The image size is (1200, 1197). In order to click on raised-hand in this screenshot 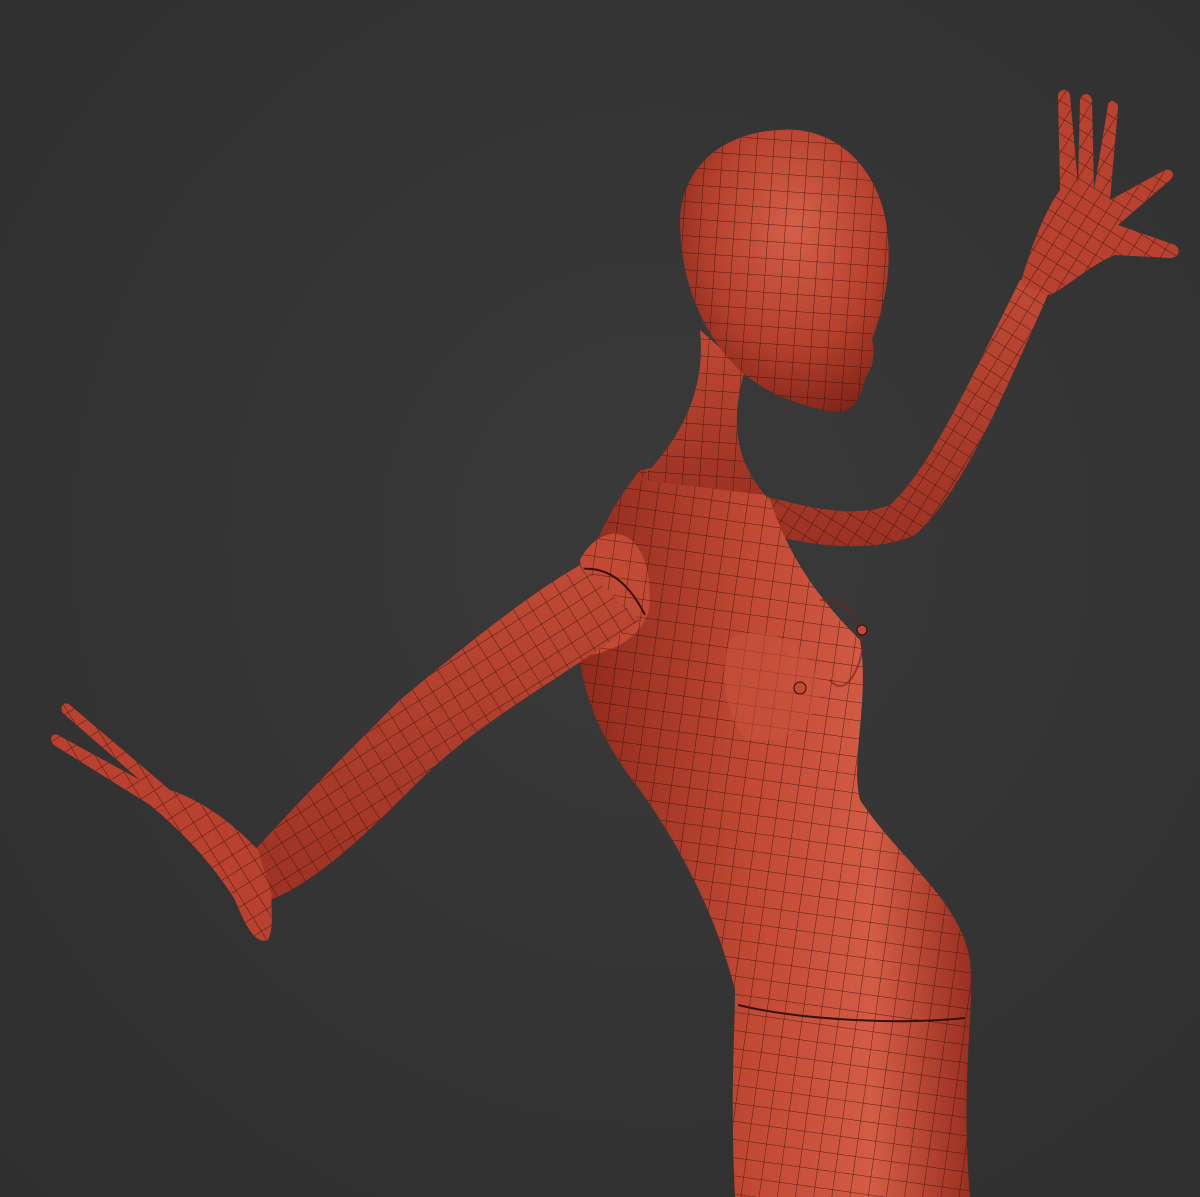, I will do `click(1099, 192)`.